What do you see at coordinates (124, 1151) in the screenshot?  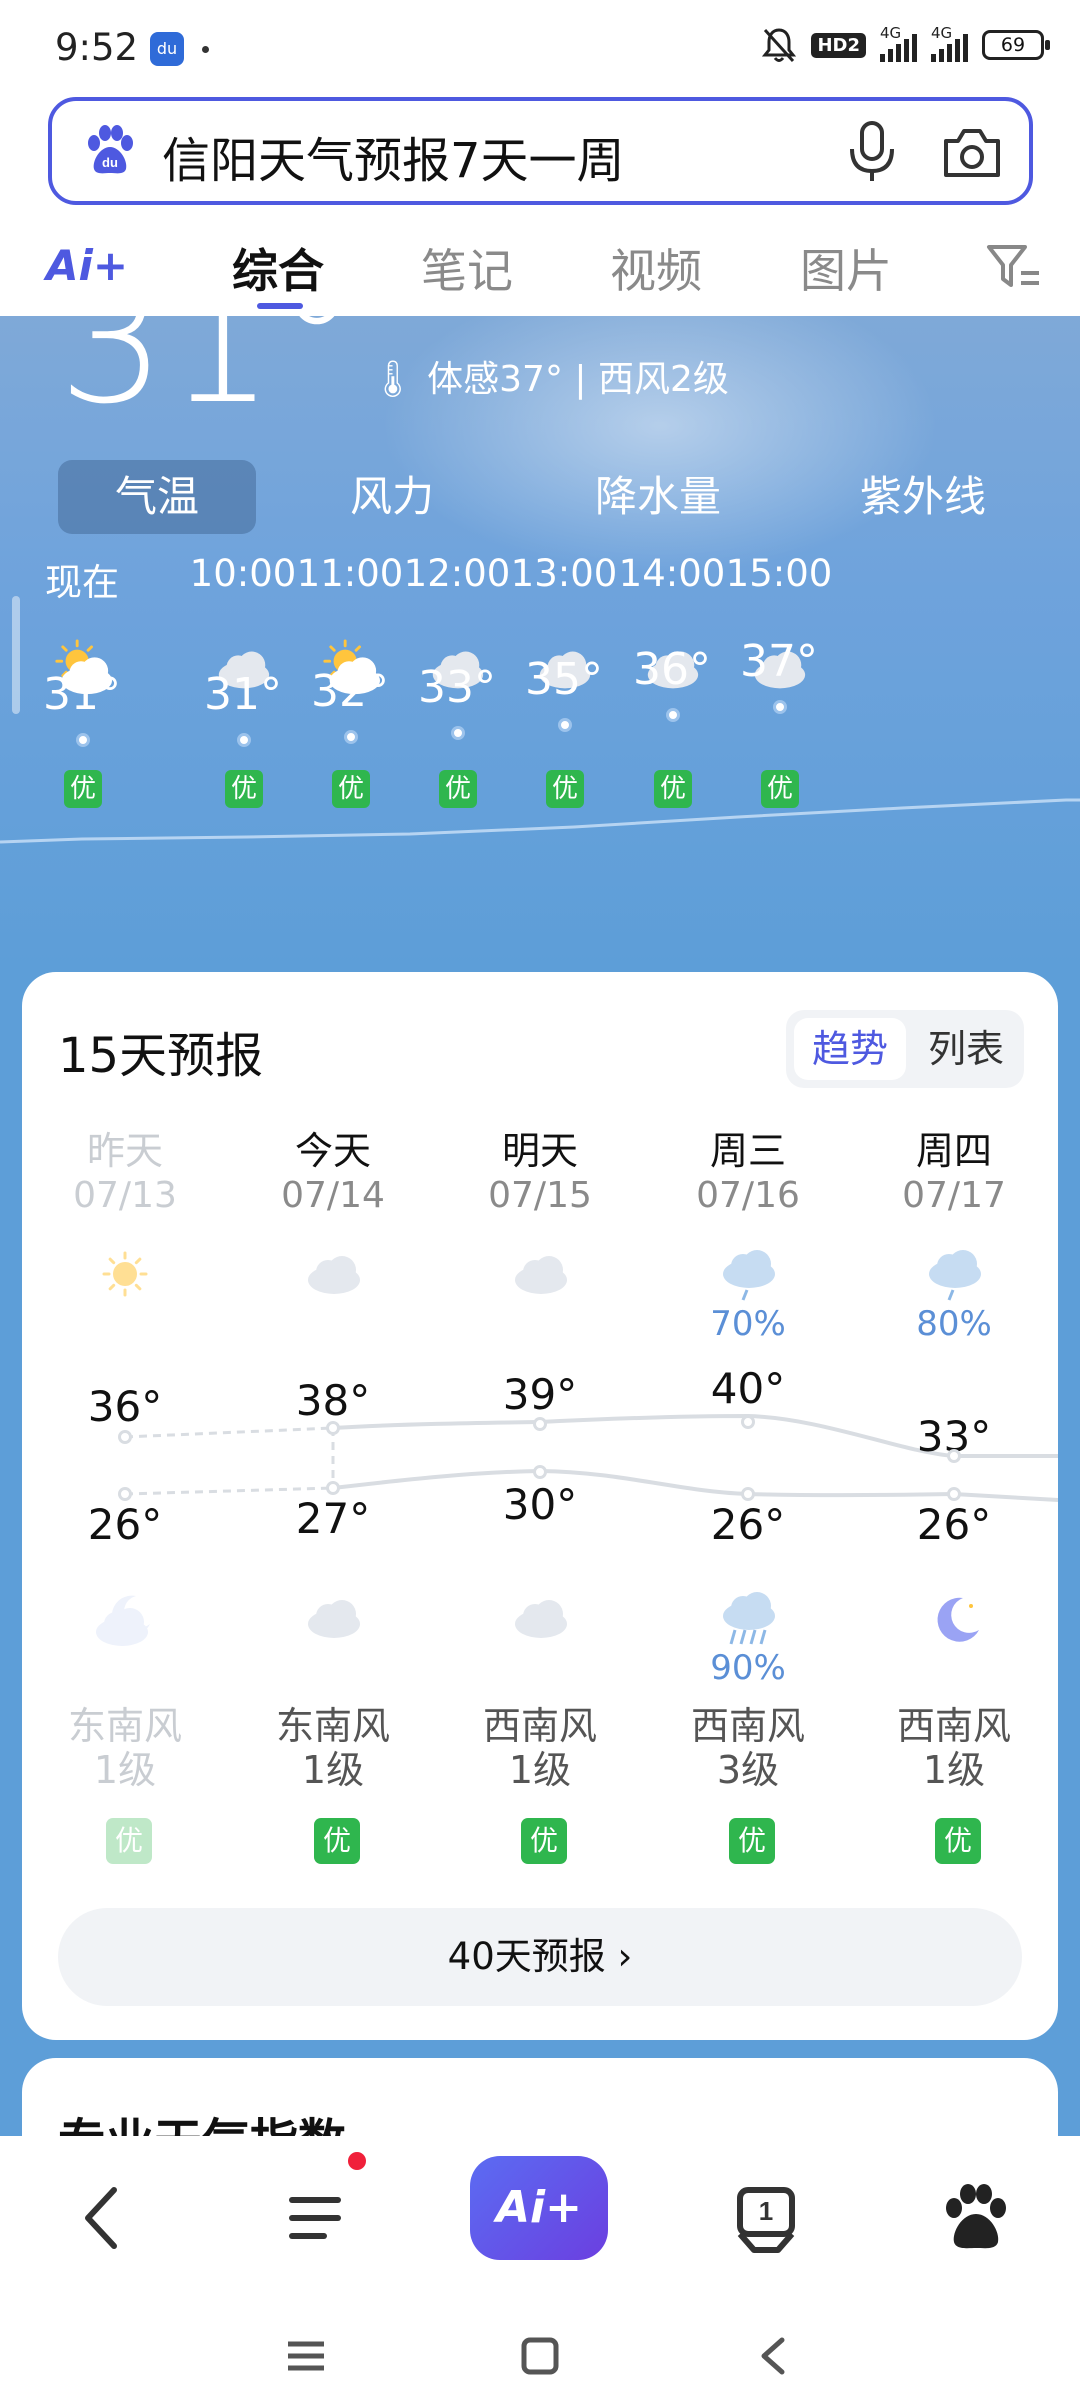 I see `day-name: 昨天` at bounding box center [124, 1151].